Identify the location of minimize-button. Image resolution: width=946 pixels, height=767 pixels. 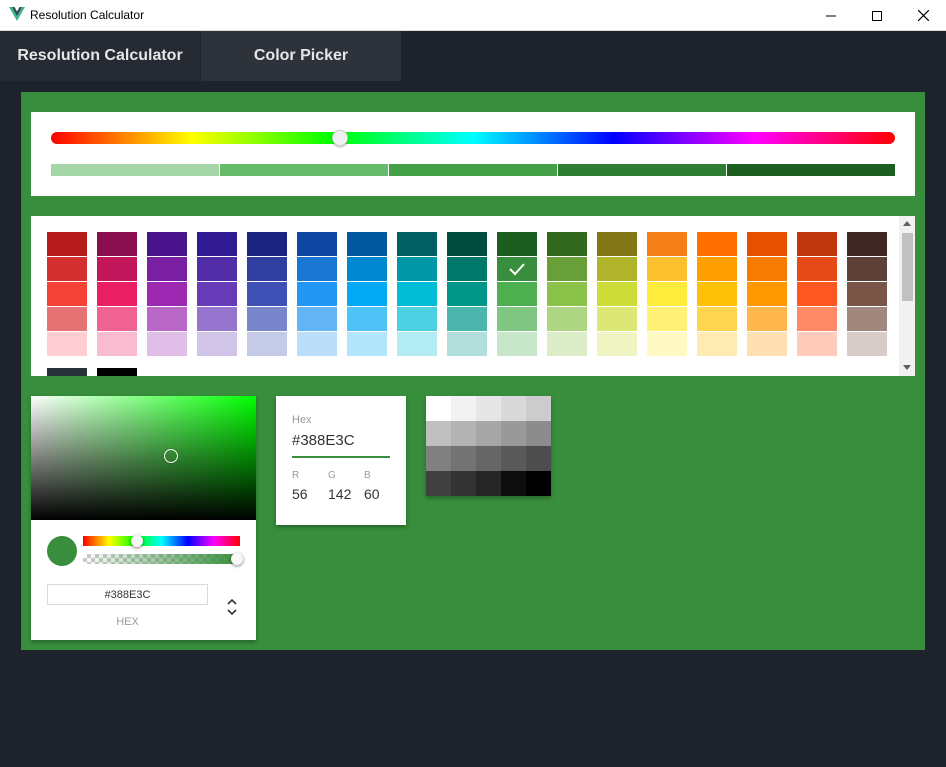
(831, 15).